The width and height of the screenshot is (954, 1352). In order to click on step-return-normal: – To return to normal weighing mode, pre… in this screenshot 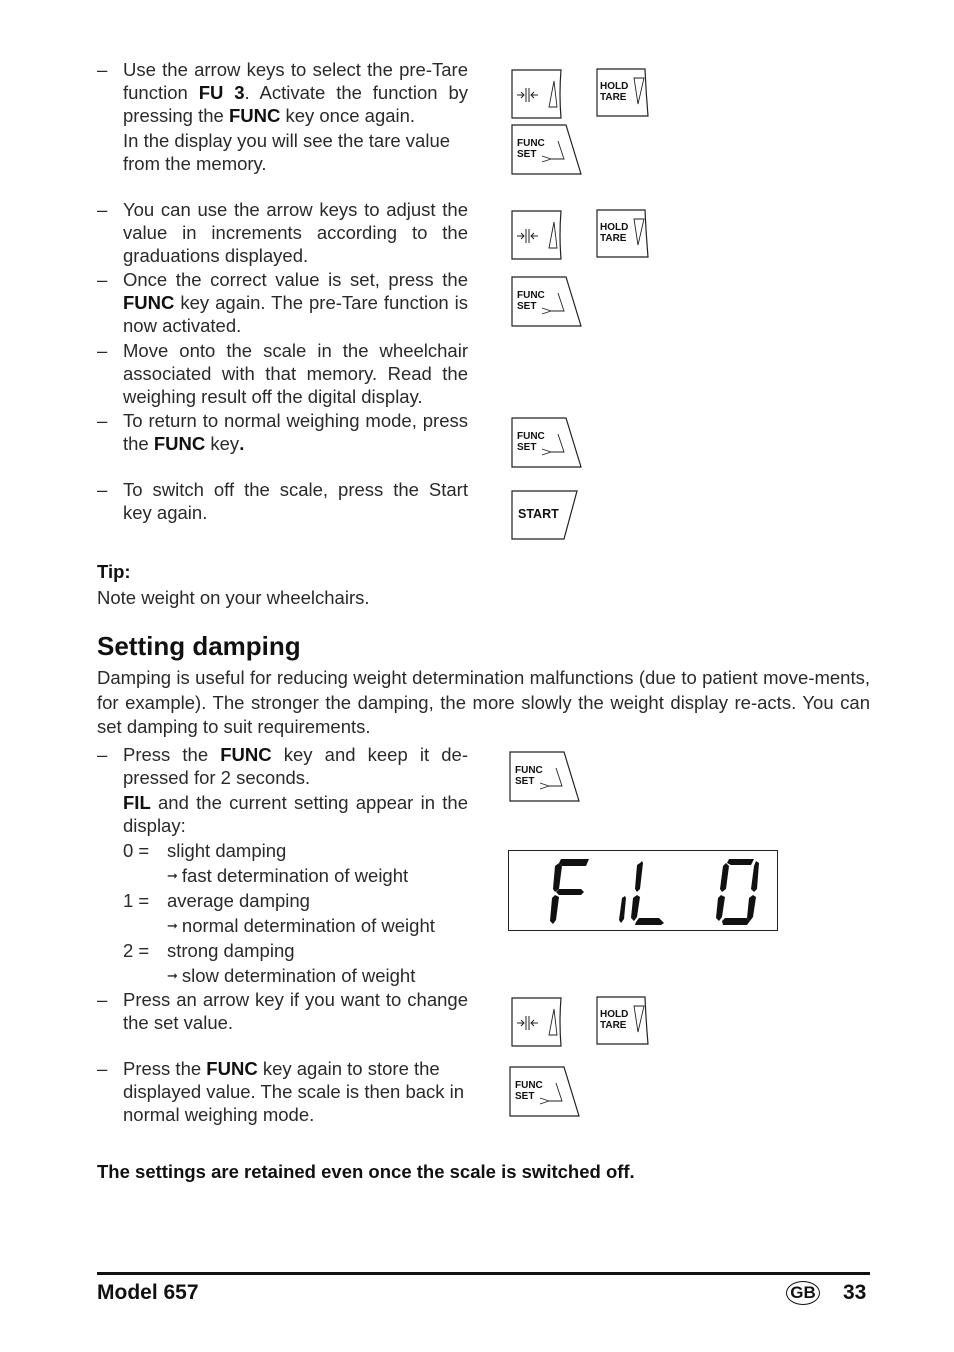, I will do `click(282, 432)`.